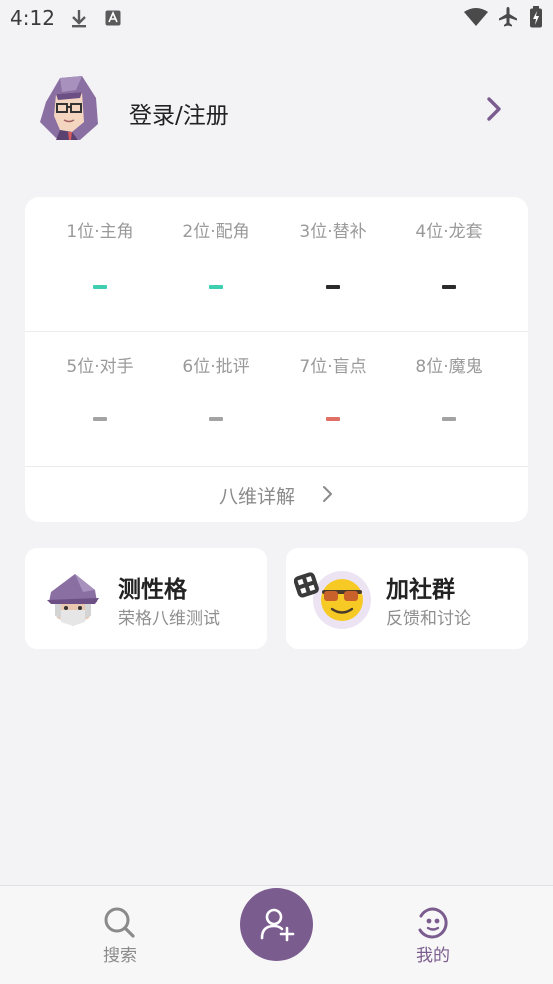 The width and height of the screenshot is (553, 984). Describe the element at coordinates (449, 232) in the screenshot. I see `rank-label: 4位·龙套` at that location.